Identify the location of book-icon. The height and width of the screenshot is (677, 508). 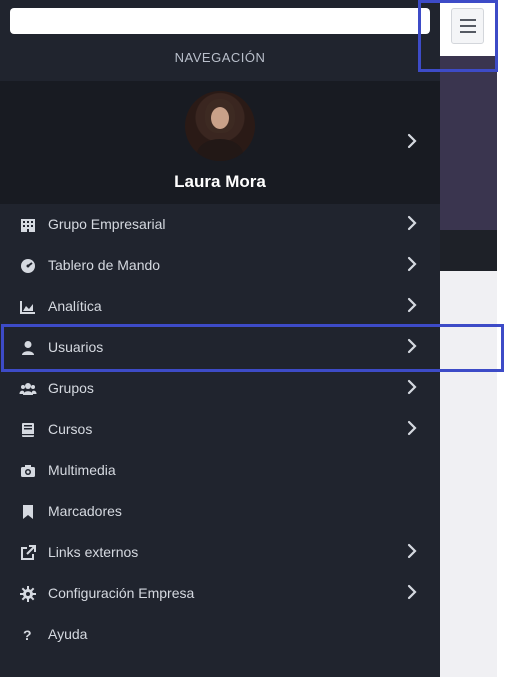
(28, 430).